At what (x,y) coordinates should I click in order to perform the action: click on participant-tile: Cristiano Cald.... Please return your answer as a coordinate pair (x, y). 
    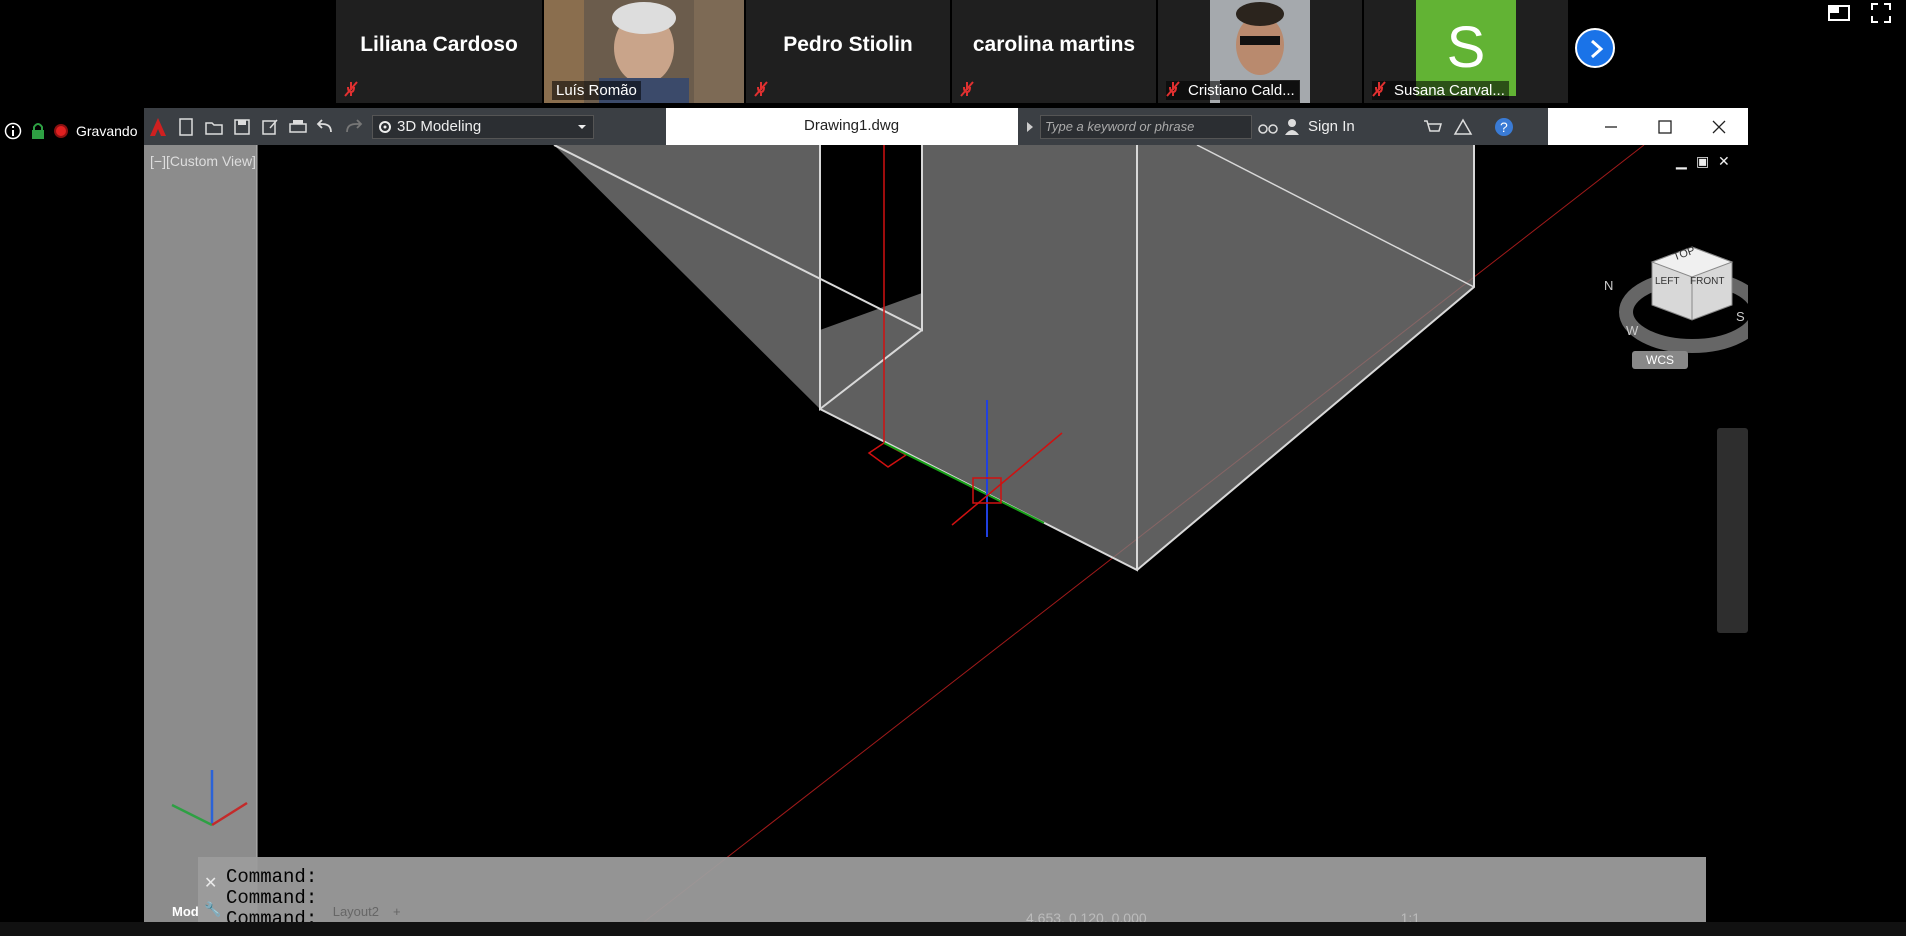
    Looking at the image, I should click on (1260, 51).